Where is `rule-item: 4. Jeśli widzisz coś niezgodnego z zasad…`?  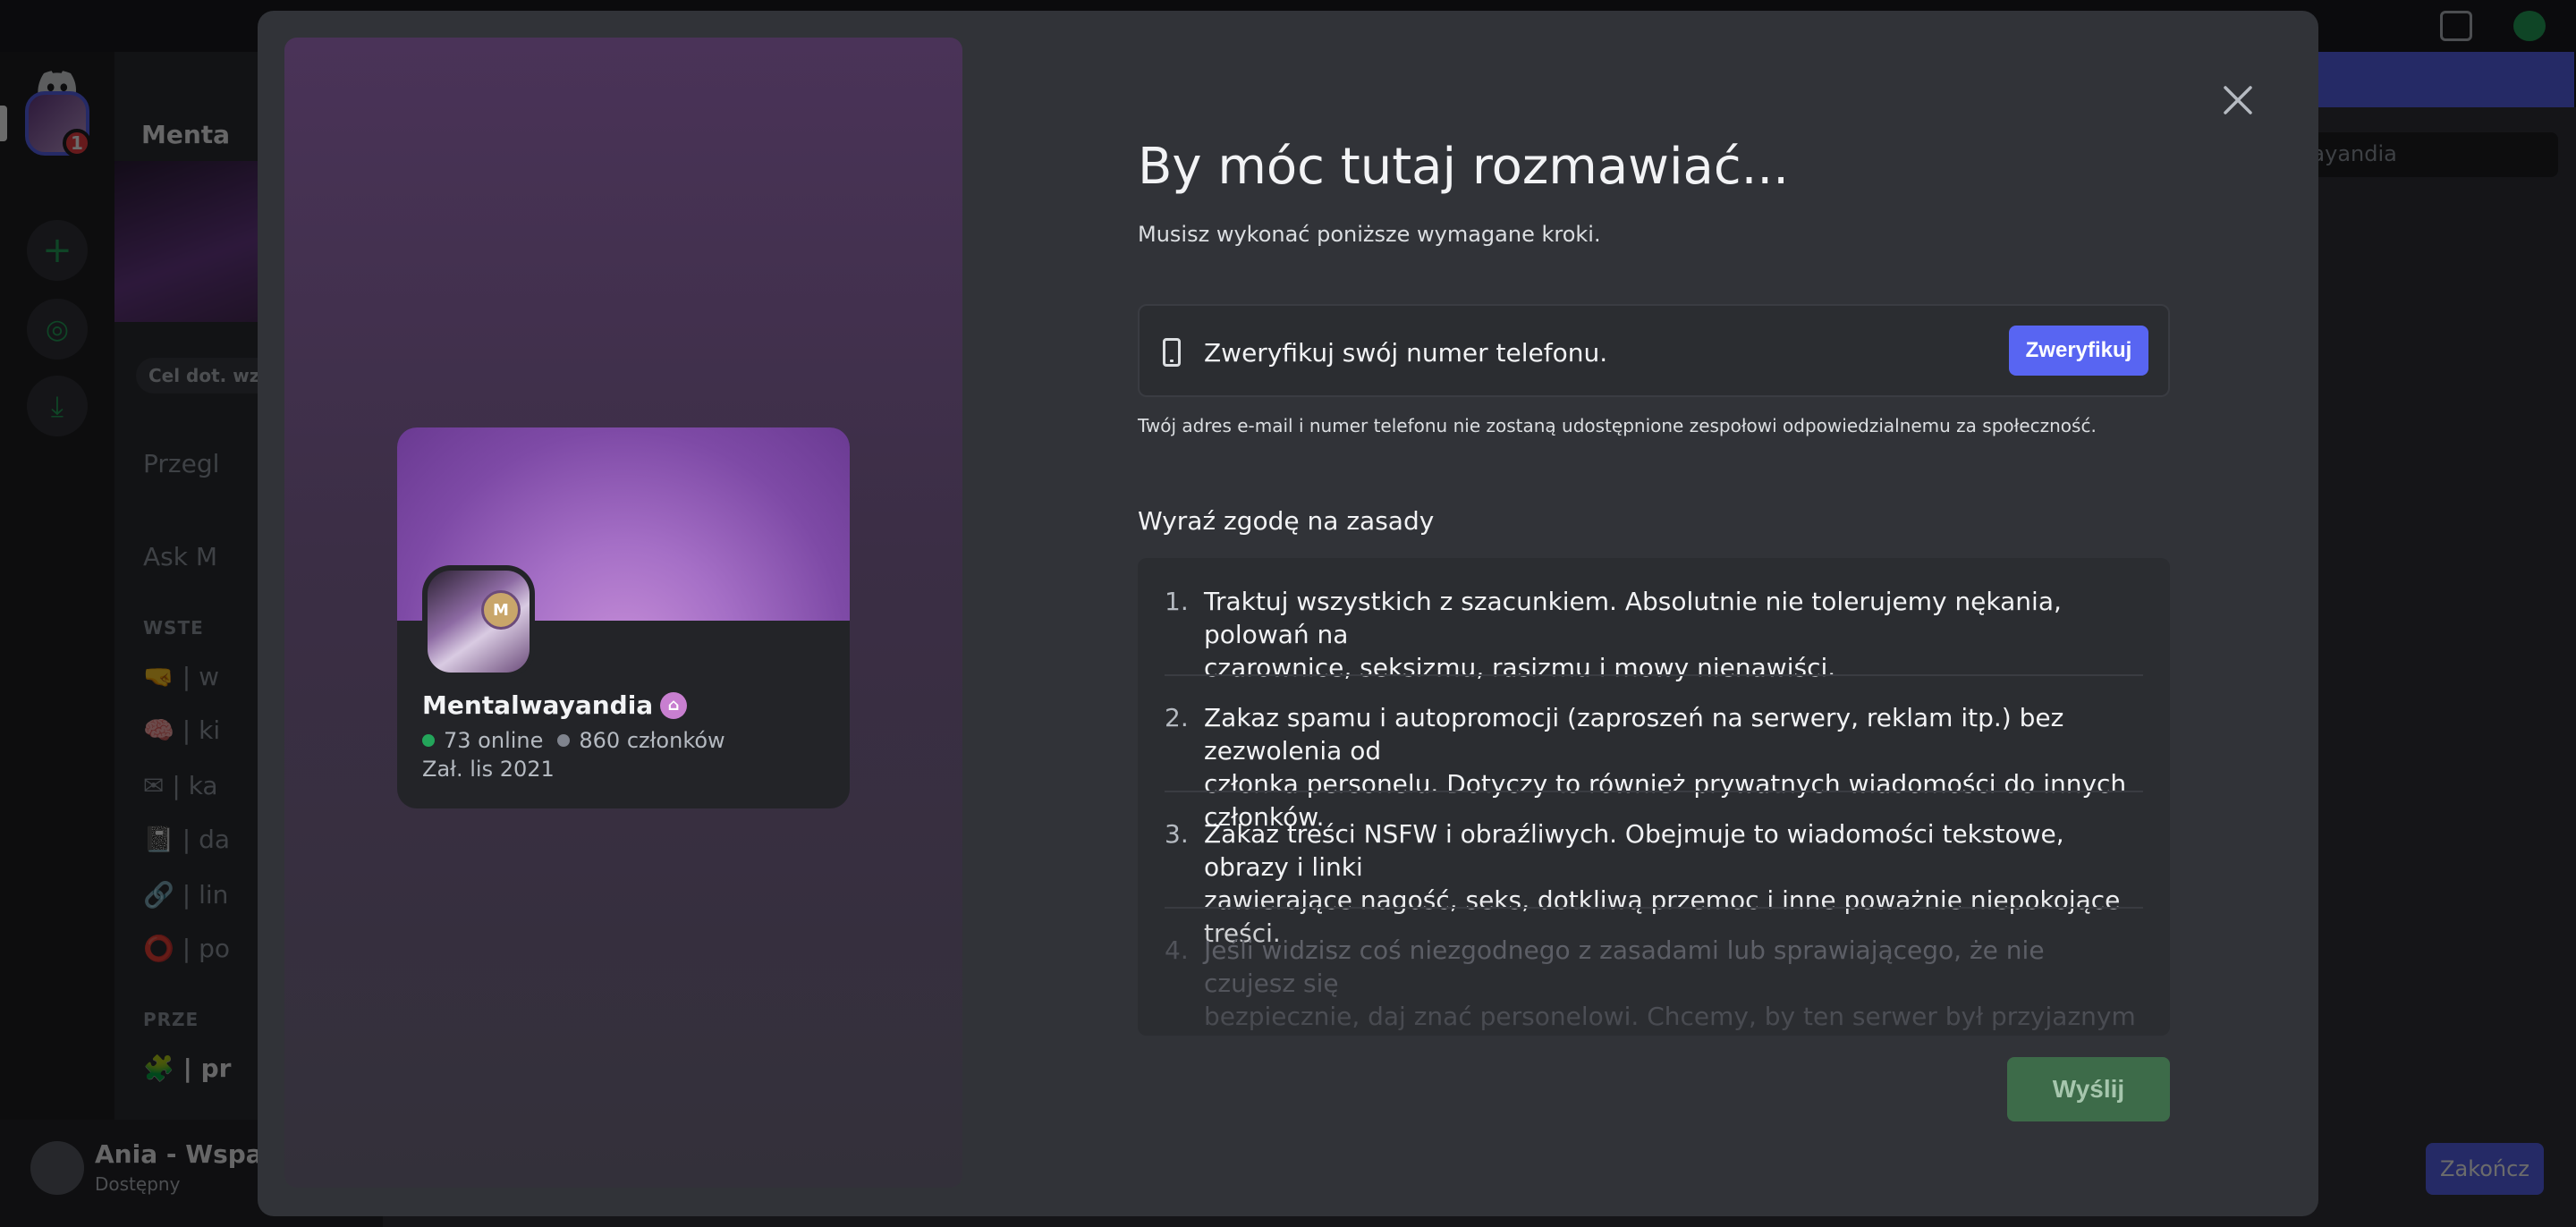 rule-item: 4. Jeśli widzisz coś niezgodnego z zasad… is located at coordinates (1654, 985).